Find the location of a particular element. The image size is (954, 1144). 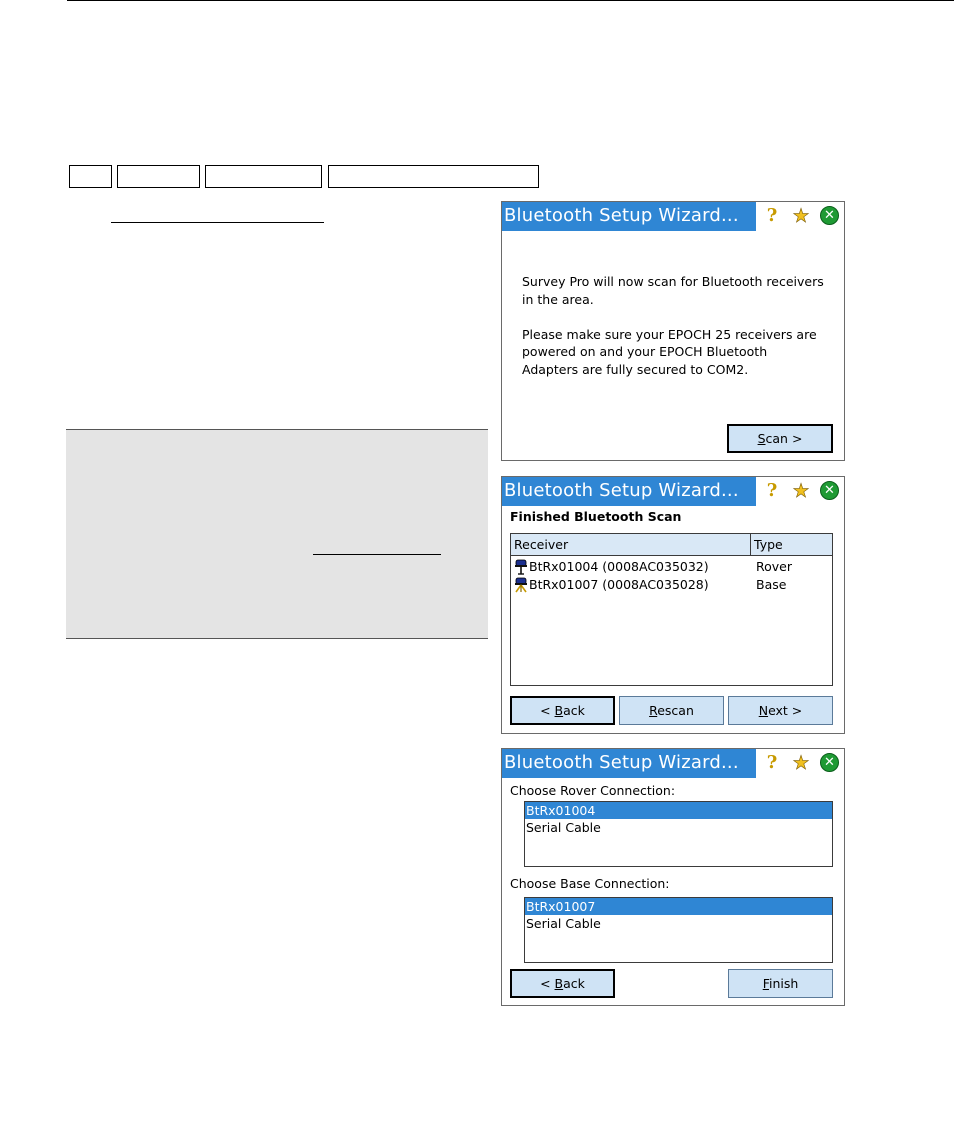

list-item: BtRx01007 is located at coordinates (678, 906).